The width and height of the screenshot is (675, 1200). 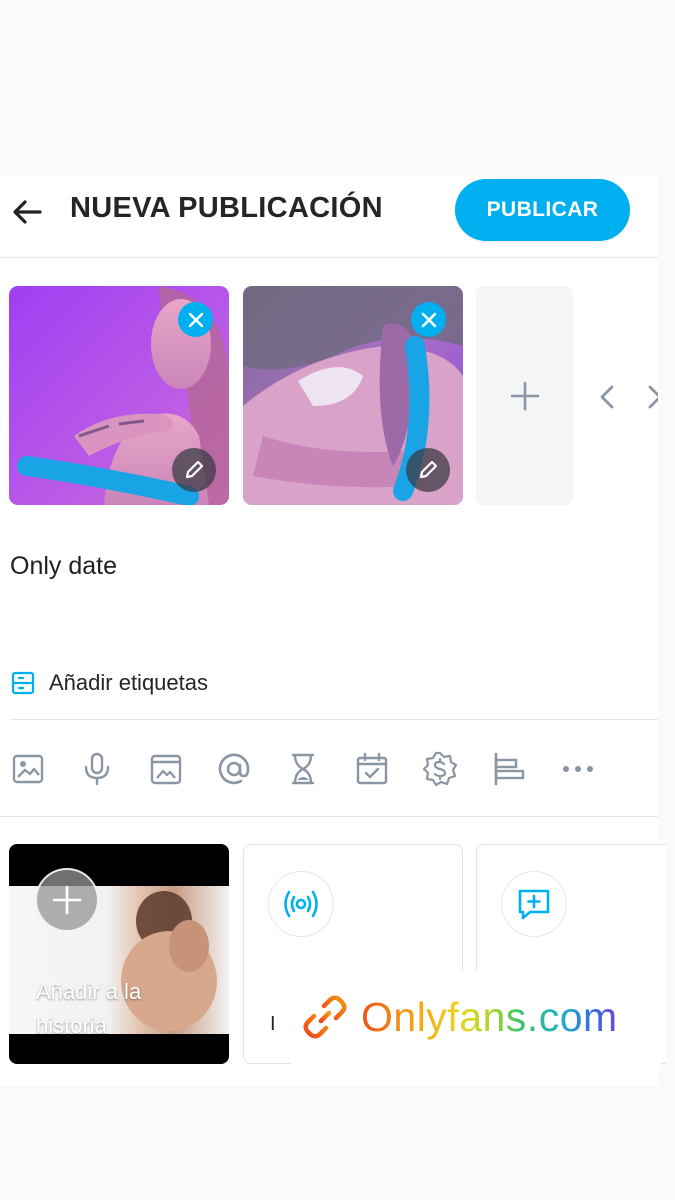 I want to click on add-media-button, so click(x=524, y=395).